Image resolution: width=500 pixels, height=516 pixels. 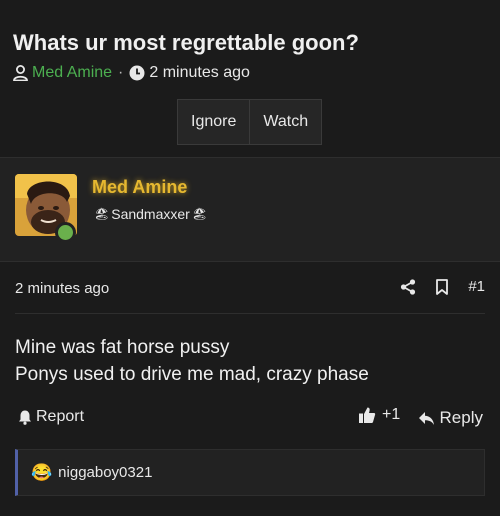 What do you see at coordinates (426, 418) in the screenshot?
I see `reply-icon` at bounding box center [426, 418].